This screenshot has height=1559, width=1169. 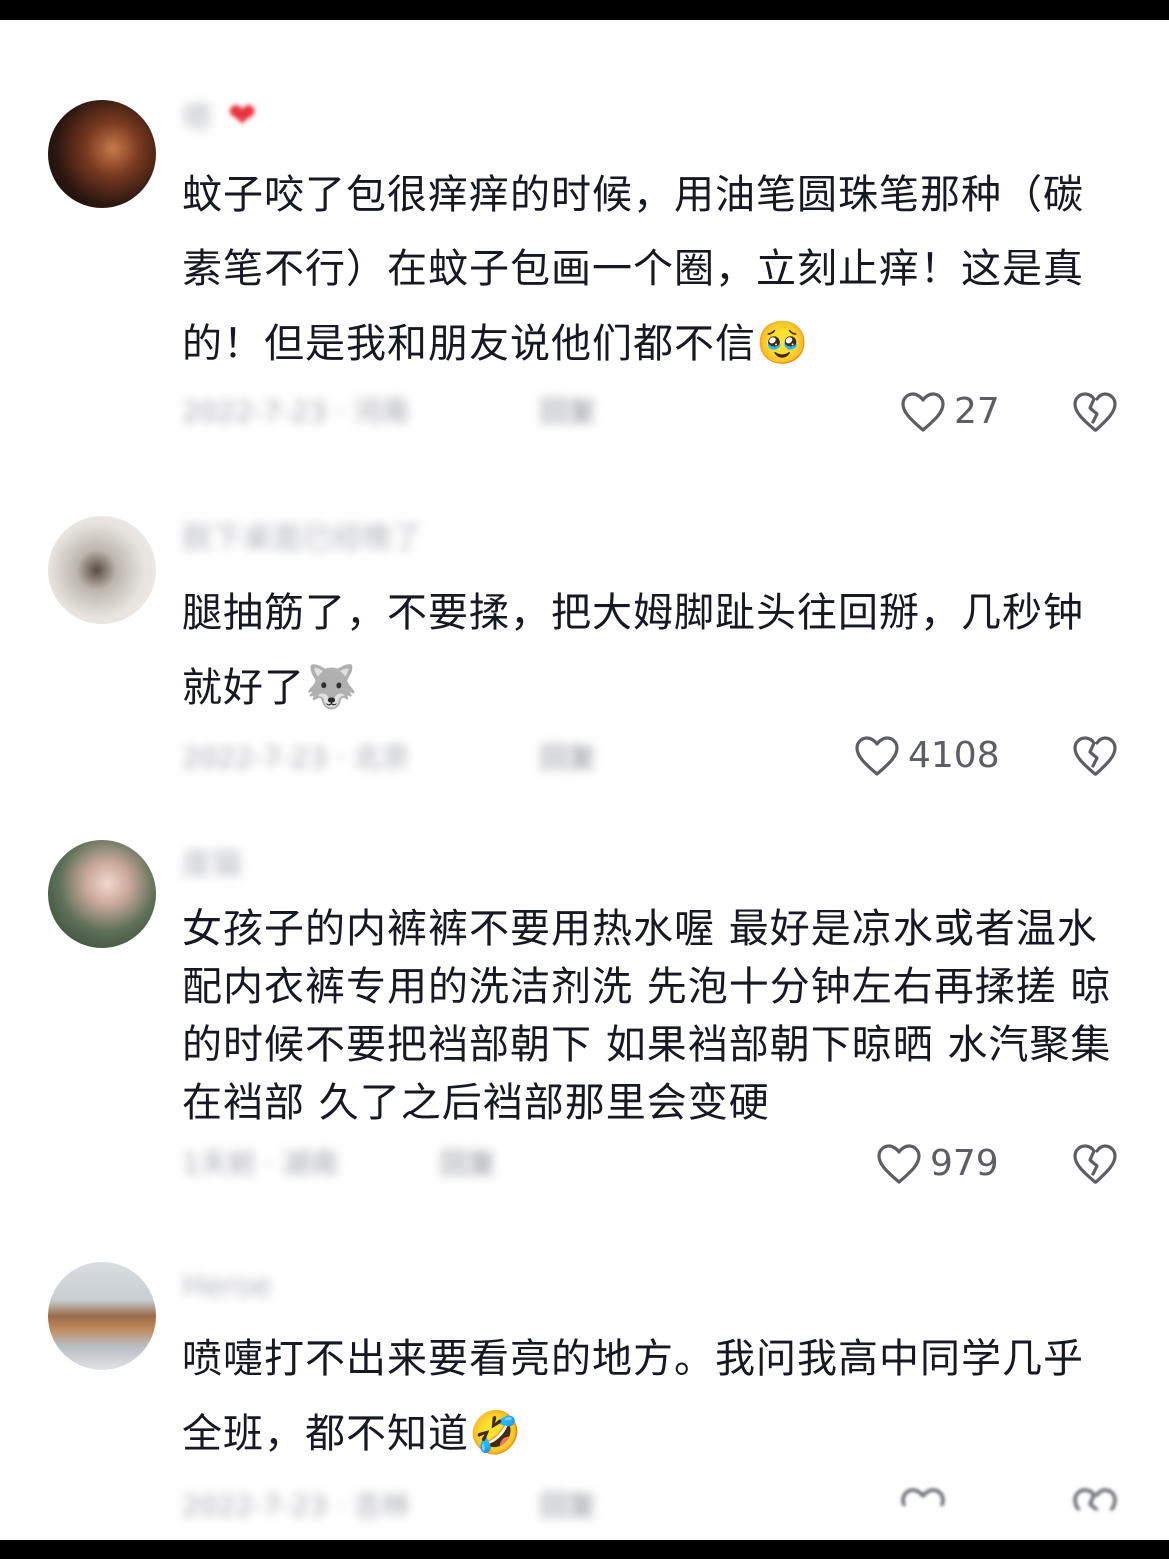 I want to click on comment-username: 嗯, so click(x=197, y=119).